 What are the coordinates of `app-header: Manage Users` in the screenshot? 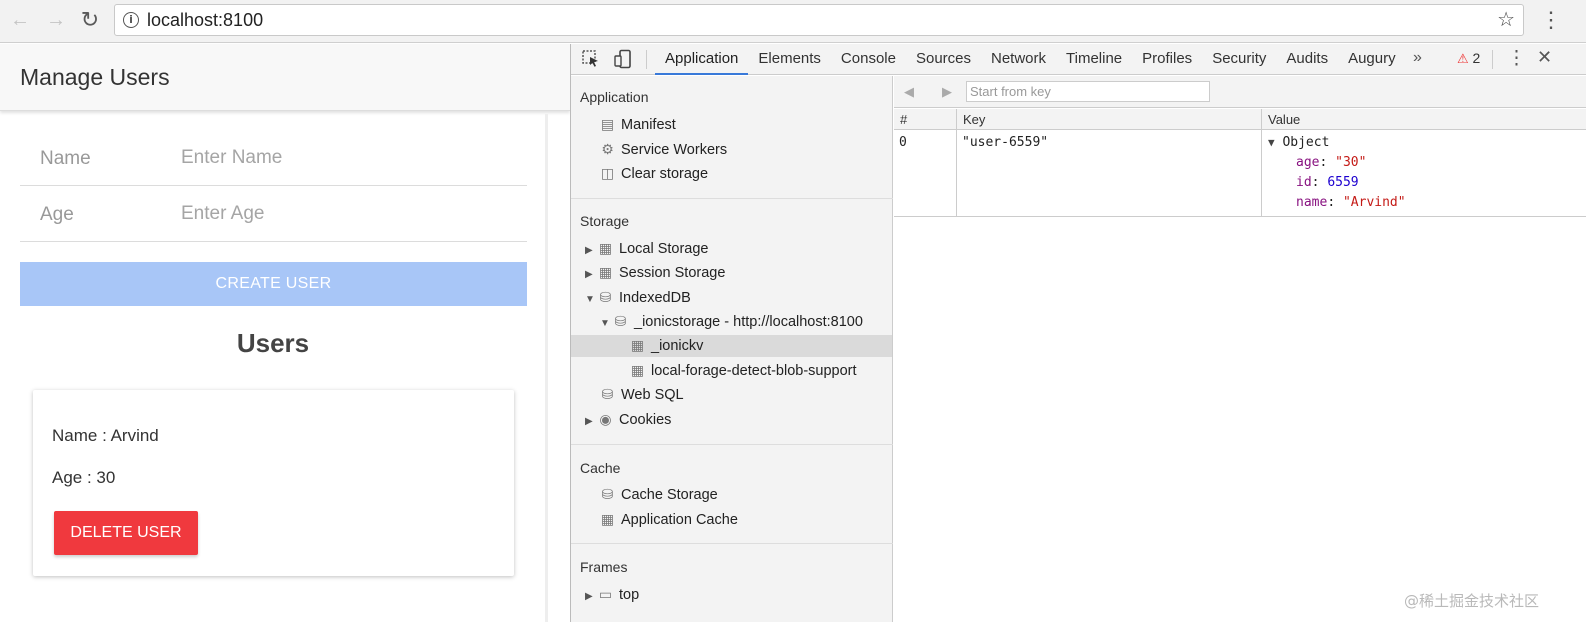 It's located at (285, 77).